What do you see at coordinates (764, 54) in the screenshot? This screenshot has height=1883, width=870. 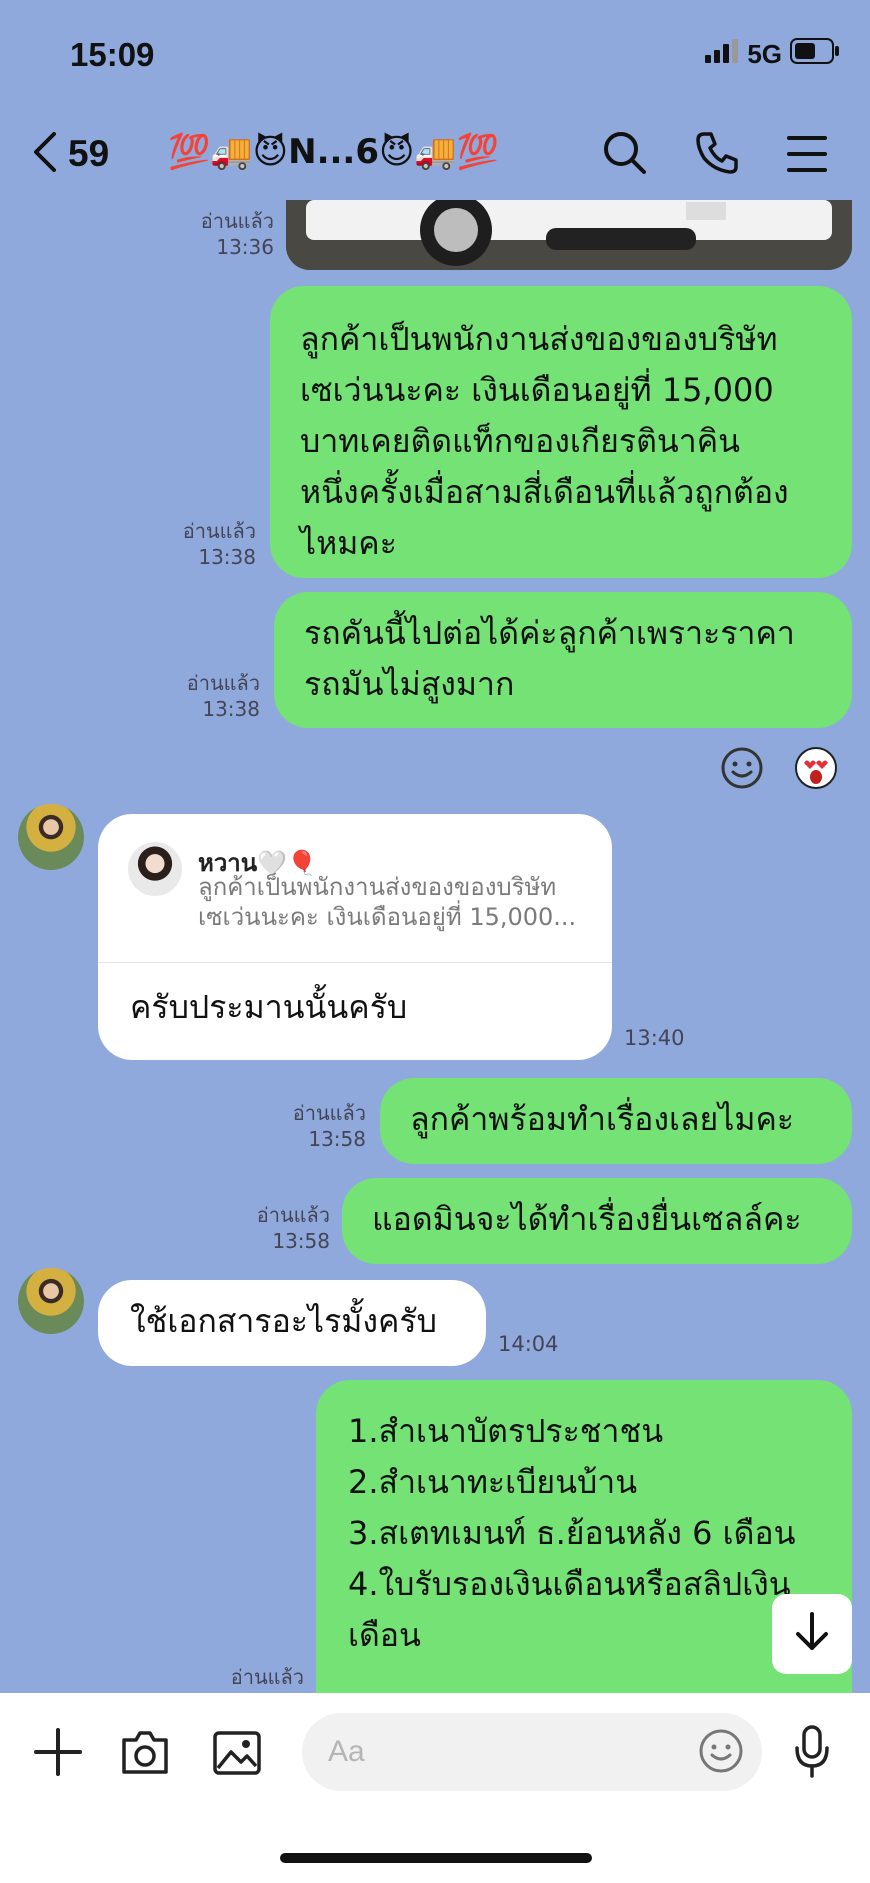 I see `network-label: 5G` at bounding box center [764, 54].